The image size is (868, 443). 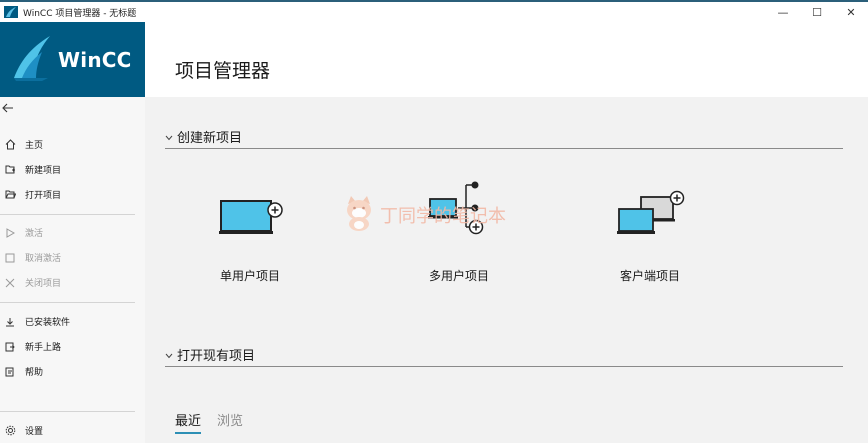 I want to click on arrow-left-icon, so click(x=9, y=109).